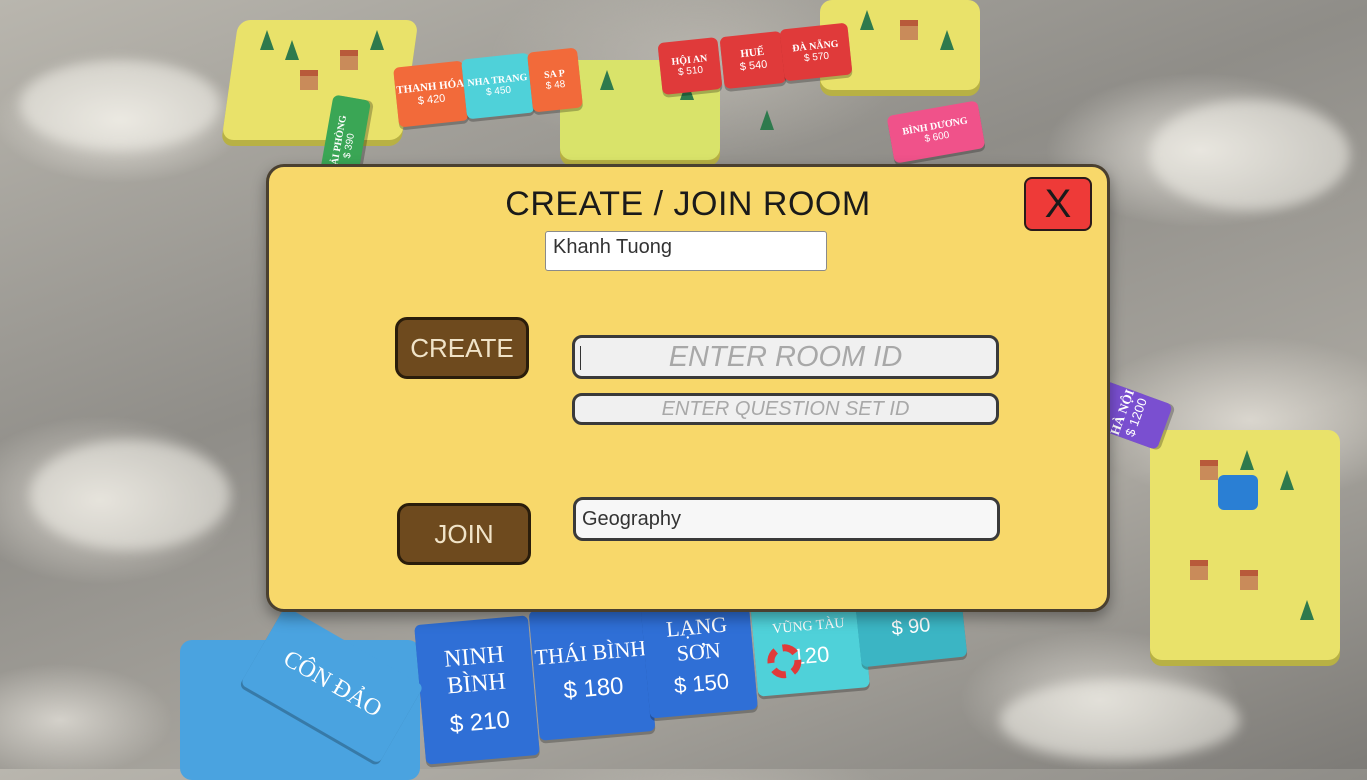  I want to click on tile-name: CÔN ĐẢO, so click(332, 684).